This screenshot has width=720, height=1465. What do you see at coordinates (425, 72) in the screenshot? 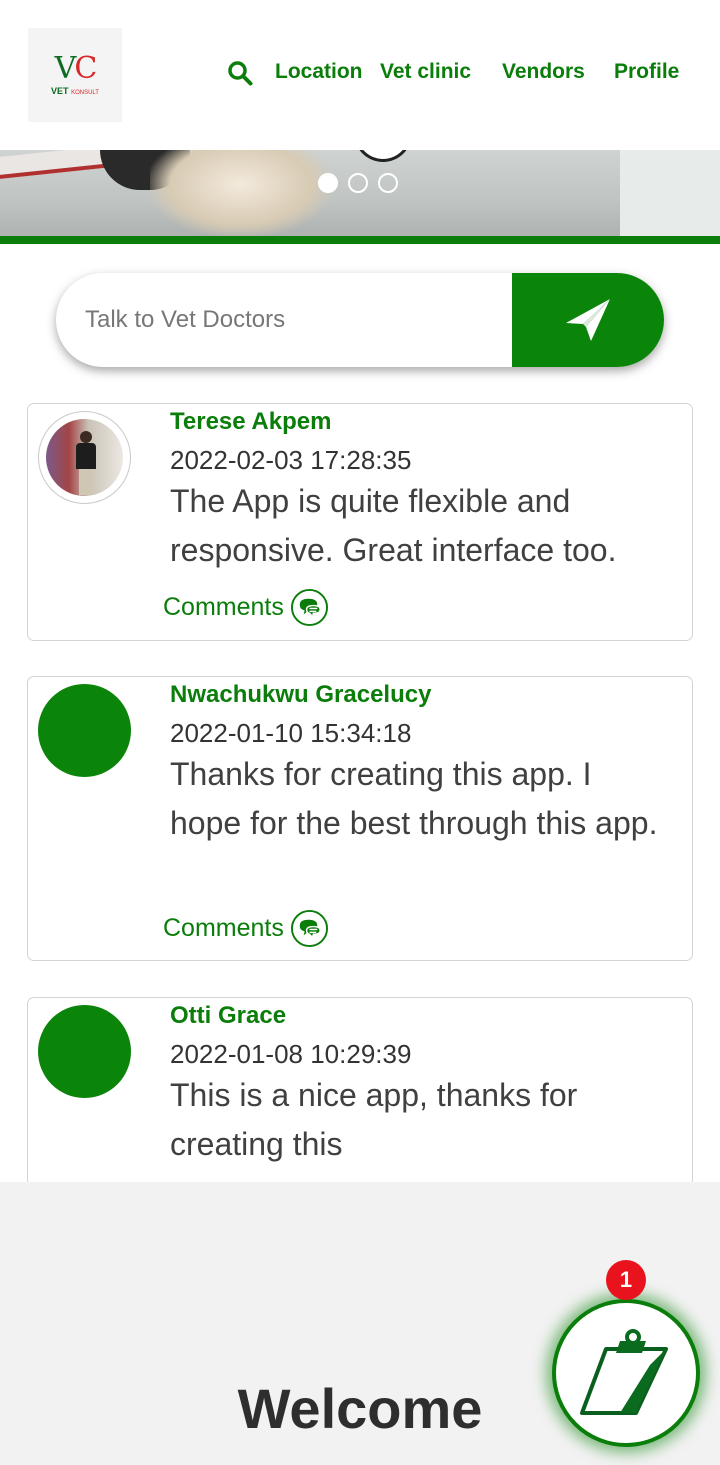
I see `nav-vet-clinic: Vet clinic` at bounding box center [425, 72].